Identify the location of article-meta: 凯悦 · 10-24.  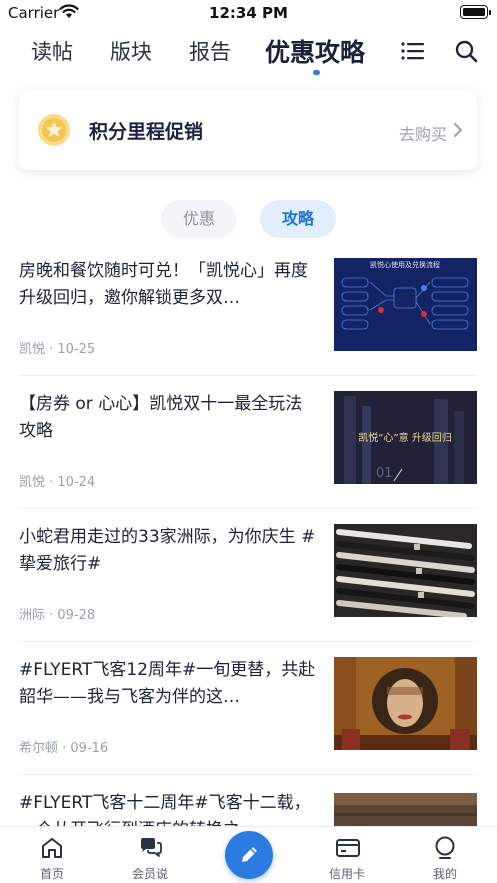
(57, 482).